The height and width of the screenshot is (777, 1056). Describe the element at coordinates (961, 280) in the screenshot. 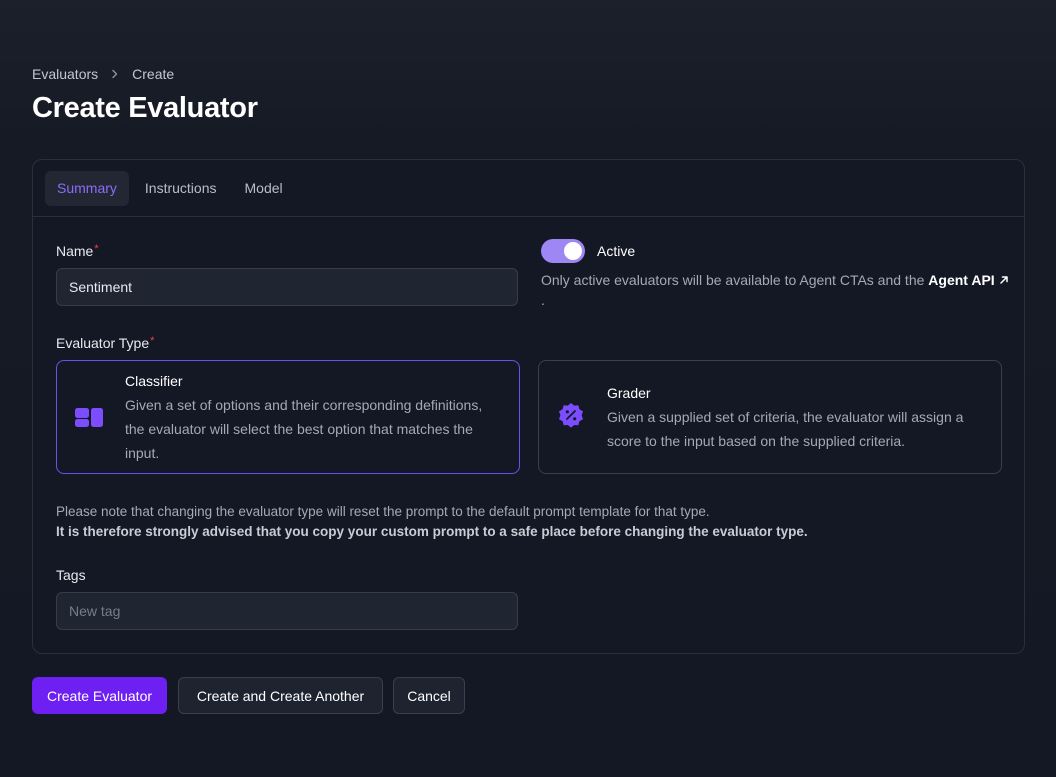

I see `agent-api-link-text: Agent API` at that location.